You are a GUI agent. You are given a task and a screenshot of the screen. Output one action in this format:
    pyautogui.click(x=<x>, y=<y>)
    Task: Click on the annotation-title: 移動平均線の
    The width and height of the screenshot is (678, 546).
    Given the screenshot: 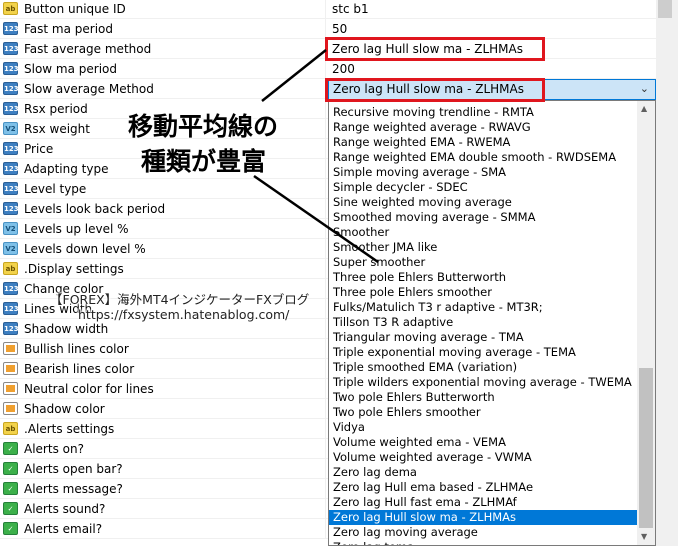 What is the action you would take?
    pyautogui.click(x=203, y=126)
    